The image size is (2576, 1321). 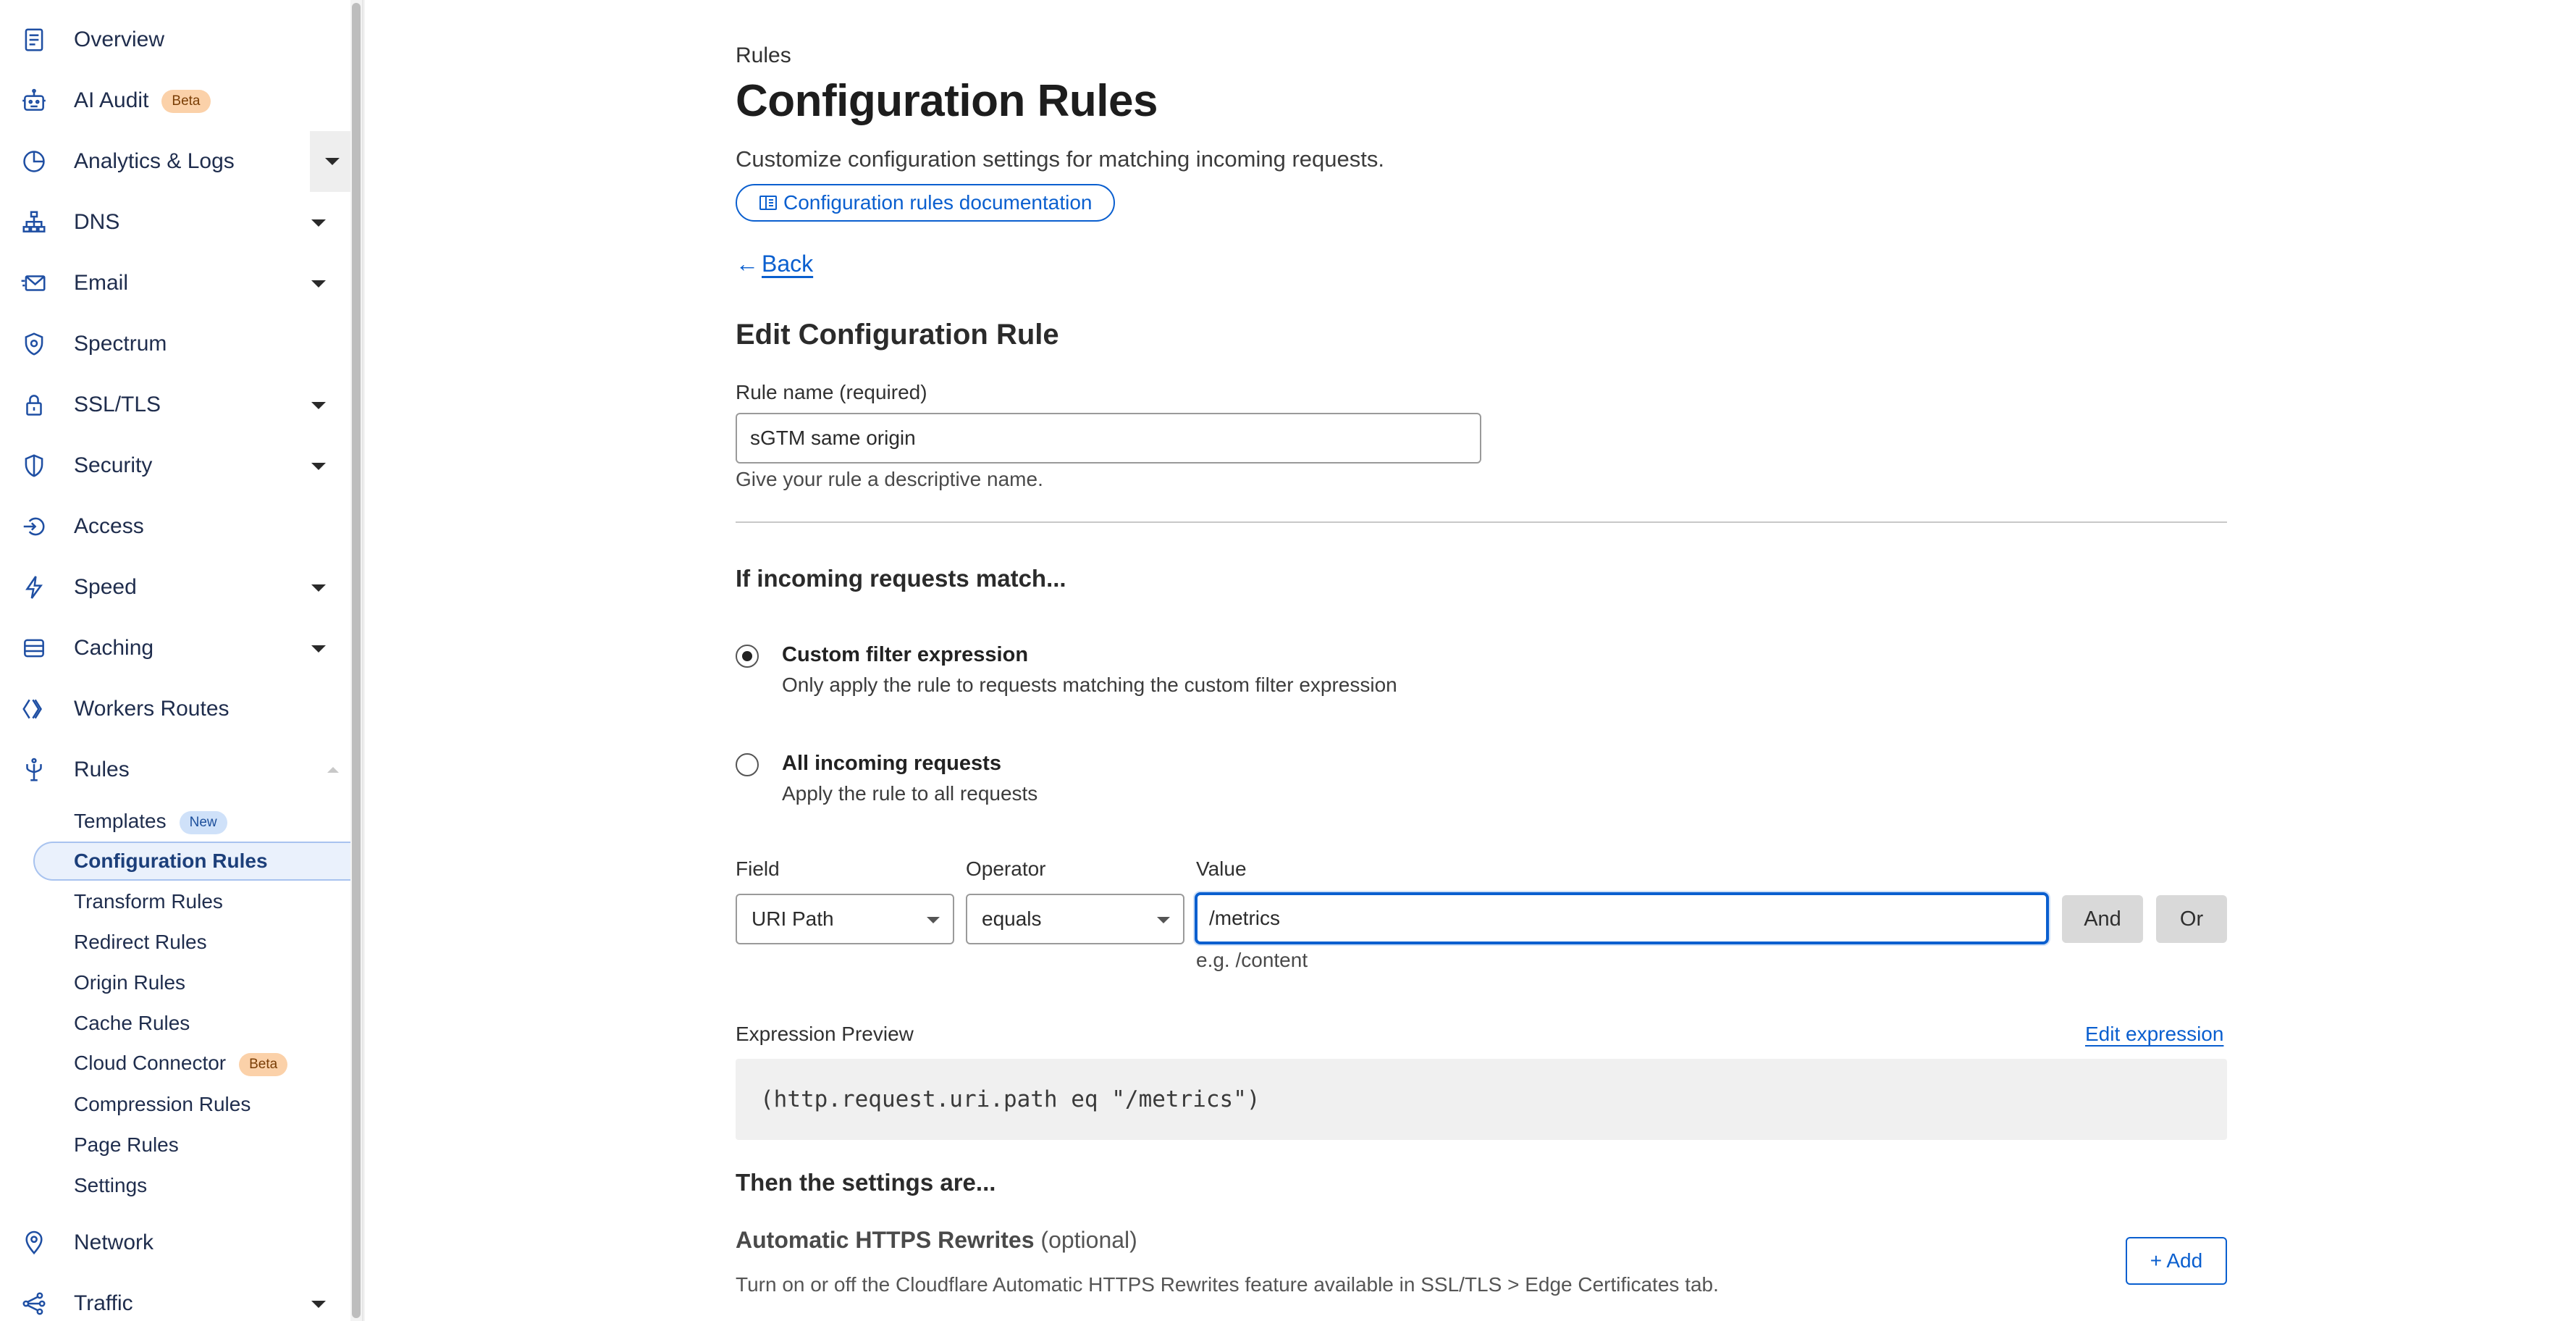 What do you see at coordinates (130, 982) in the screenshot?
I see `sidebar-subitem-label: Origin Rules` at bounding box center [130, 982].